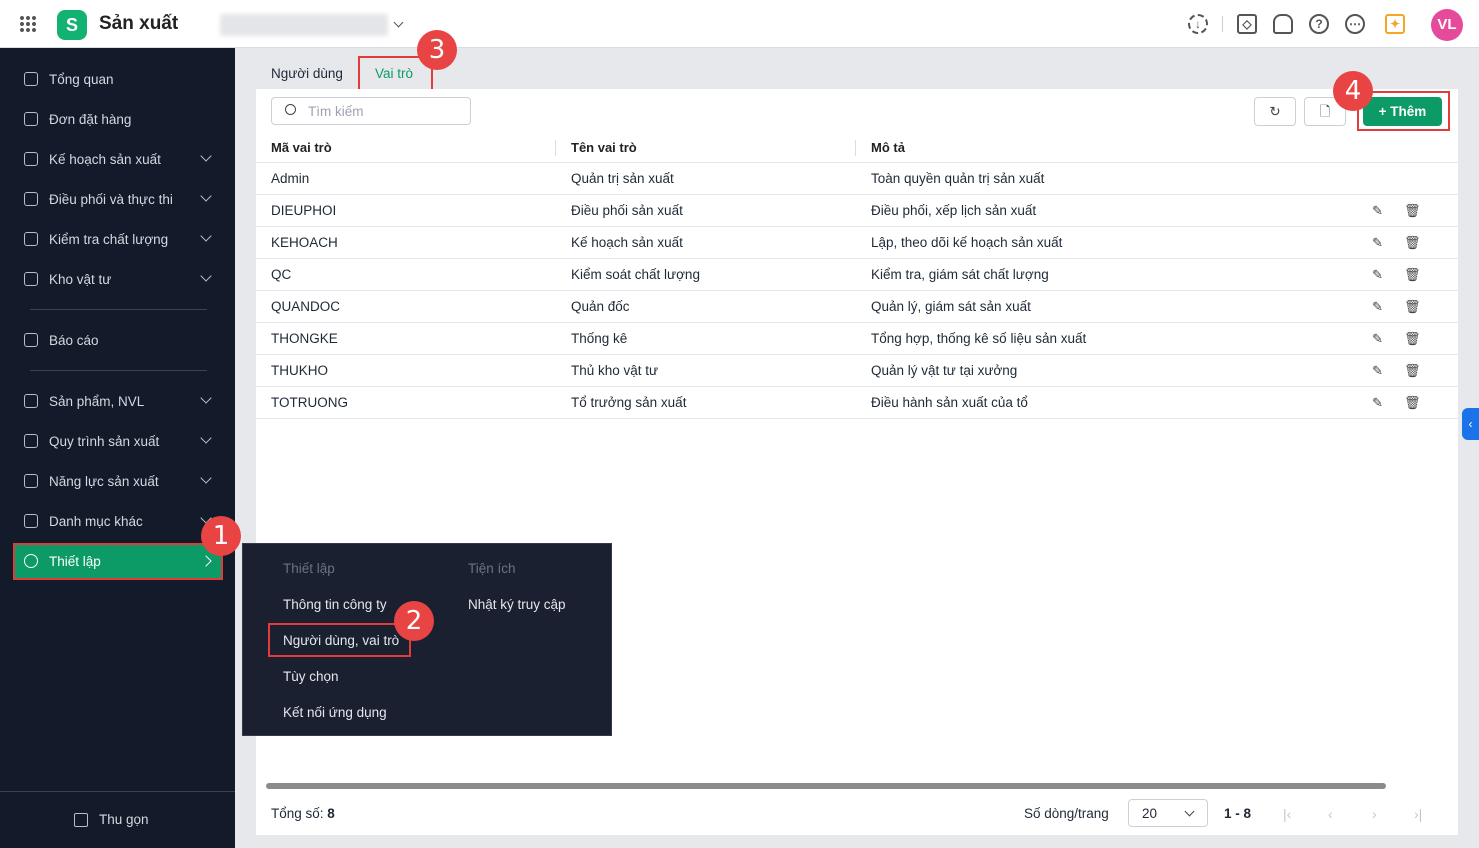 The image size is (1479, 848). I want to click on sidebar-item: Sản phẩm, NVL, so click(118, 401).